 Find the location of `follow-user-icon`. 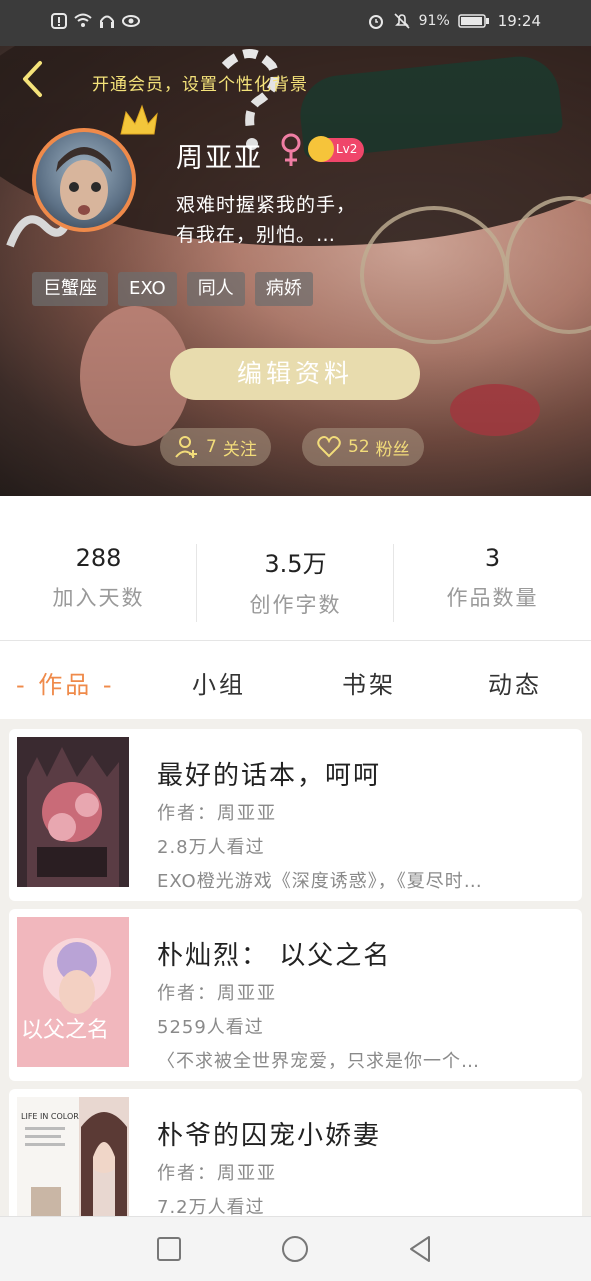

follow-user-icon is located at coordinates (186, 447).